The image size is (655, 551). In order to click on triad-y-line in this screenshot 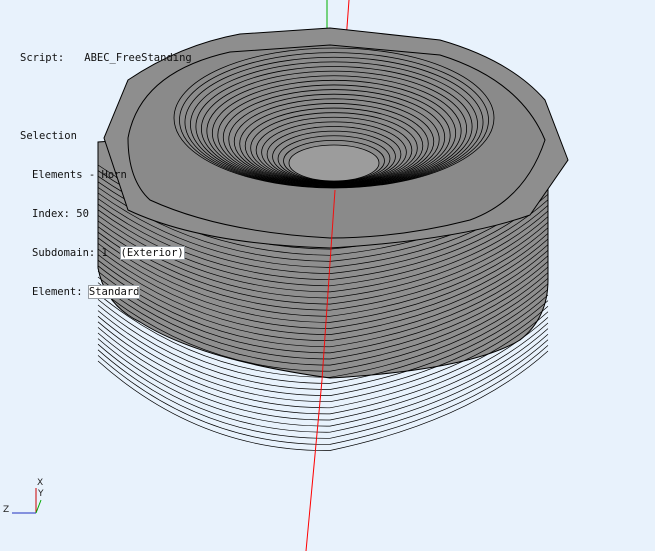, I will do `click(38, 506)`.